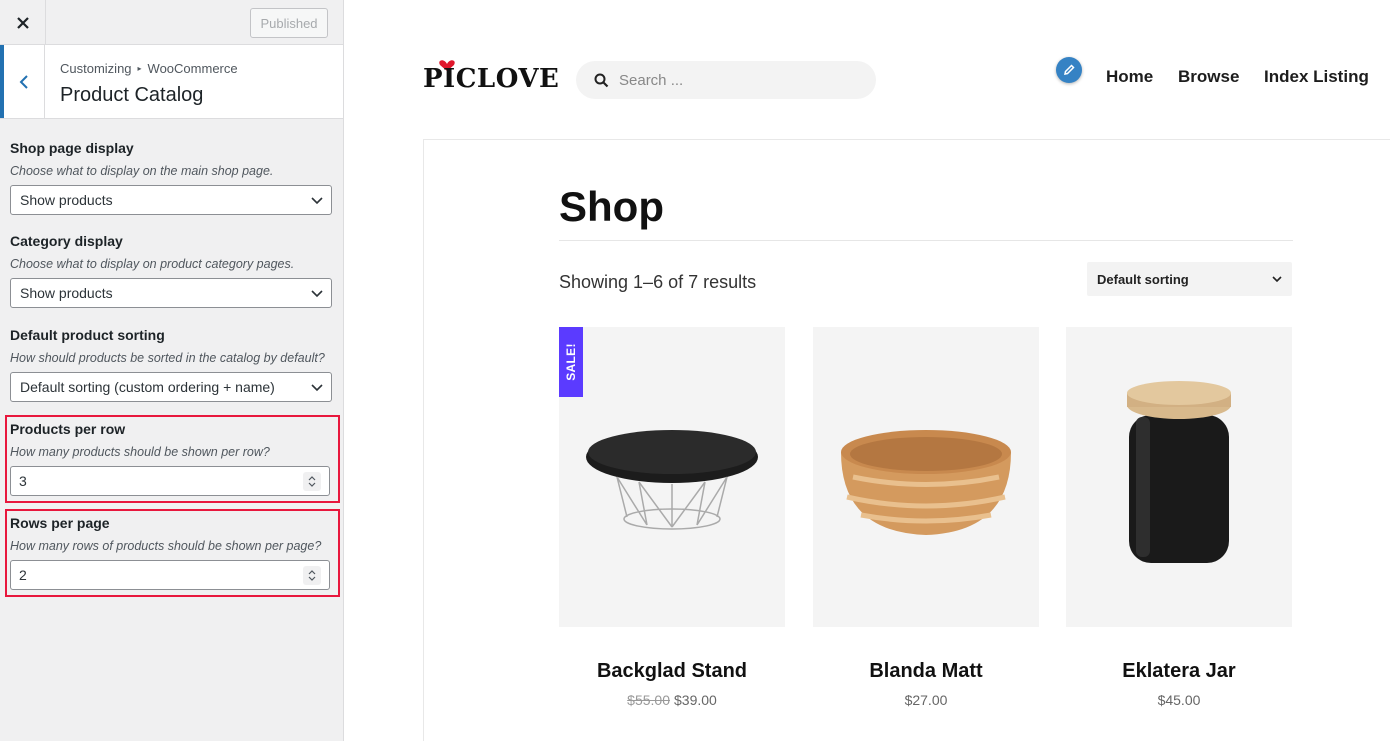 The height and width of the screenshot is (741, 1390). Describe the element at coordinates (1143, 279) in the screenshot. I see `sorting-value: Default sorting` at that location.